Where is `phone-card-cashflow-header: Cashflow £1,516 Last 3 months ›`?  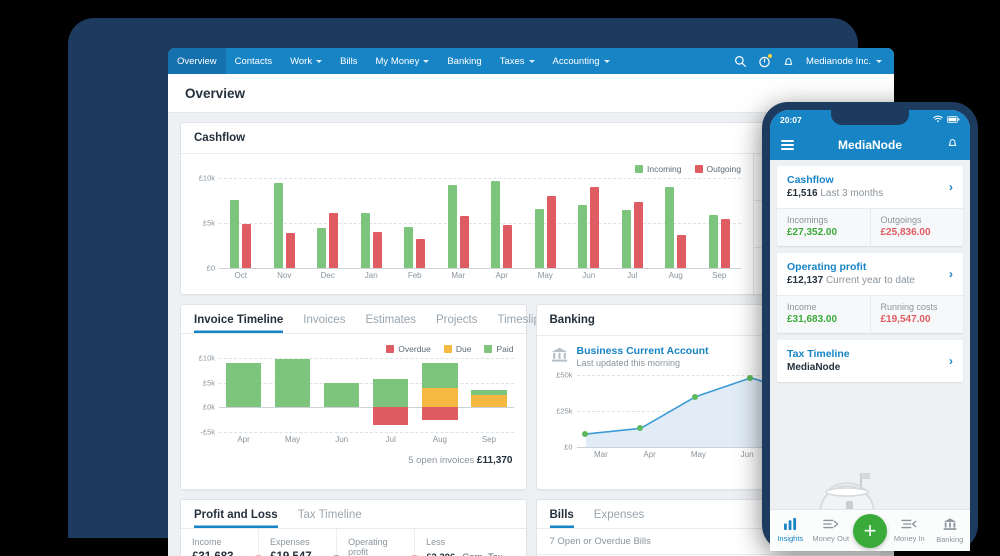
phone-card-cashflow-header: Cashflow £1,516 Last 3 months › is located at coordinates (870, 187).